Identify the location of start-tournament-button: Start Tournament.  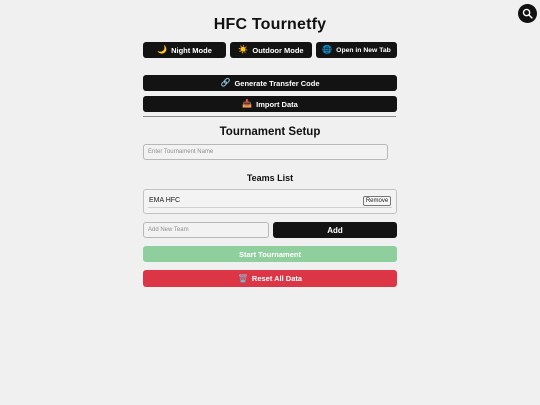
(270, 254).